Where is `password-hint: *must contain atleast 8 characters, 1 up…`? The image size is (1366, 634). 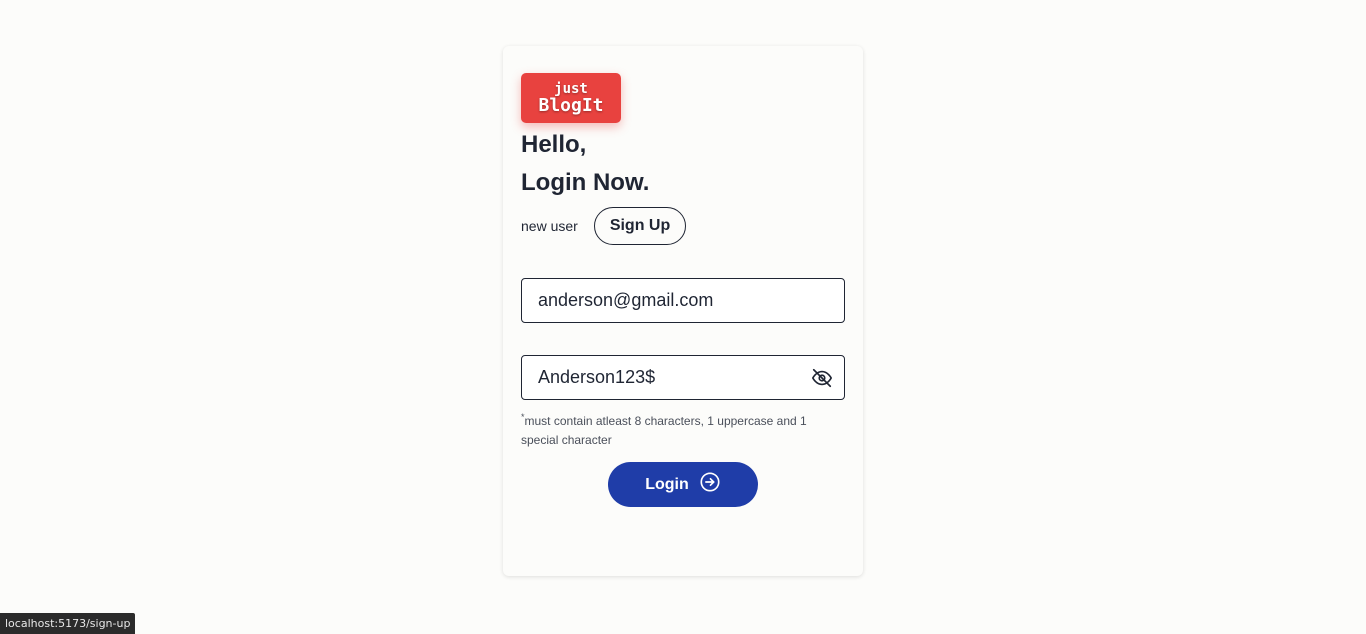 password-hint: *must contain atleast 8 characters, 1 up… is located at coordinates (683, 429).